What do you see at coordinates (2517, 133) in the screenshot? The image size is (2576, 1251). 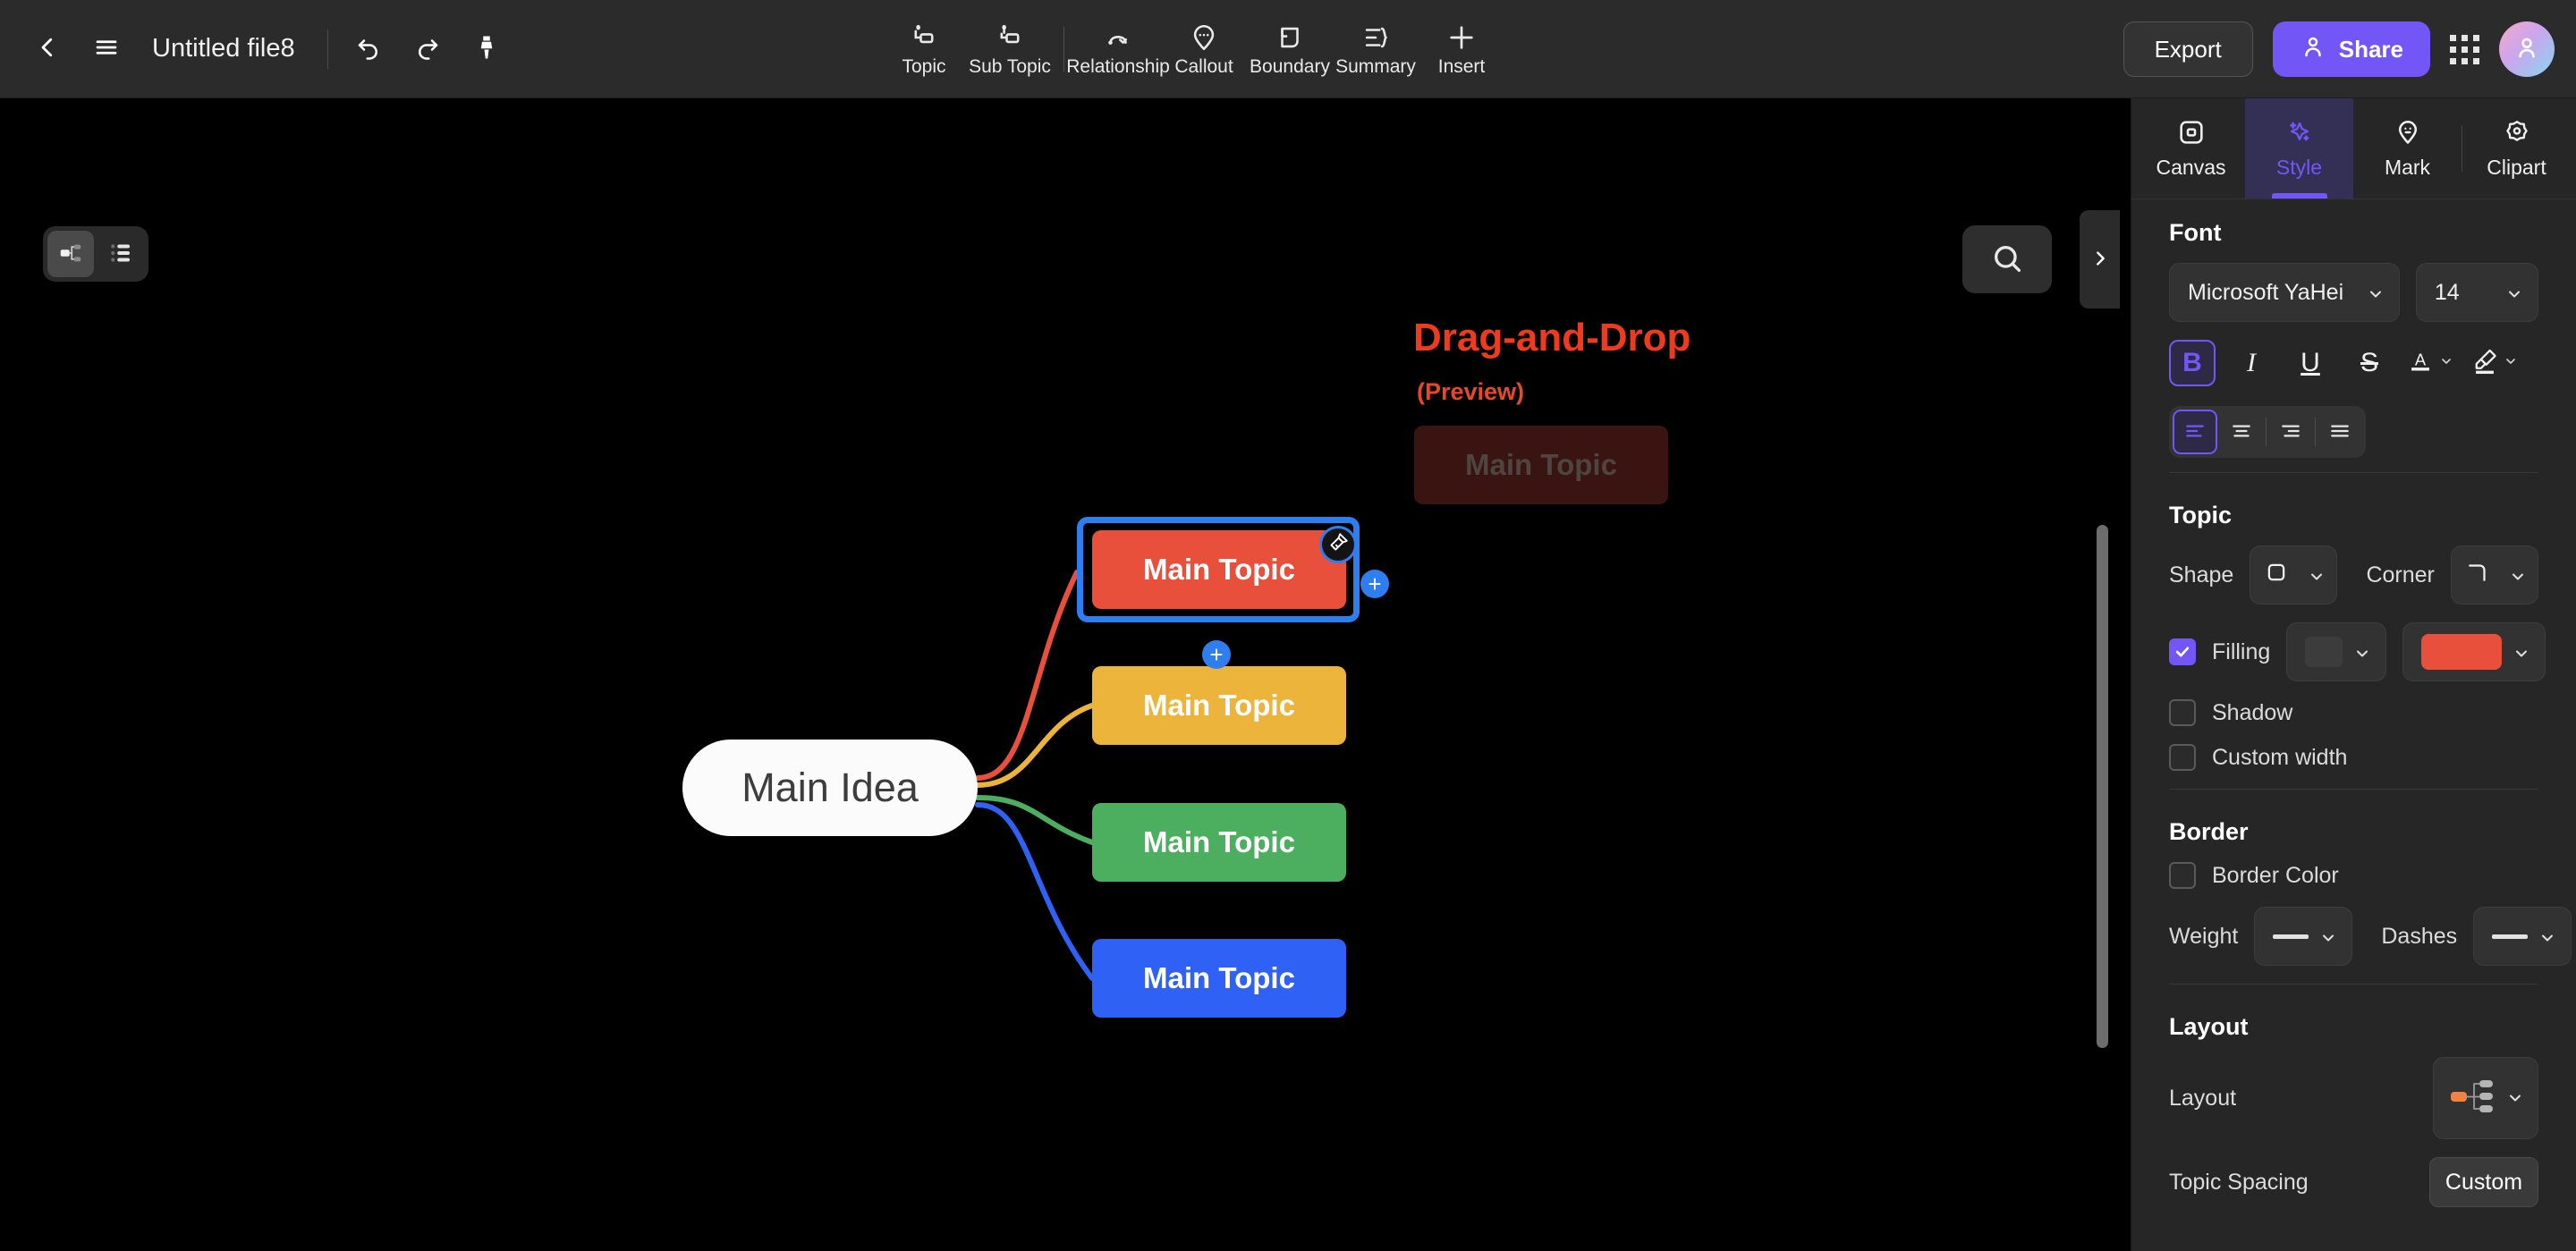 I see `clipart-icon` at bounding box center [2517, 133].